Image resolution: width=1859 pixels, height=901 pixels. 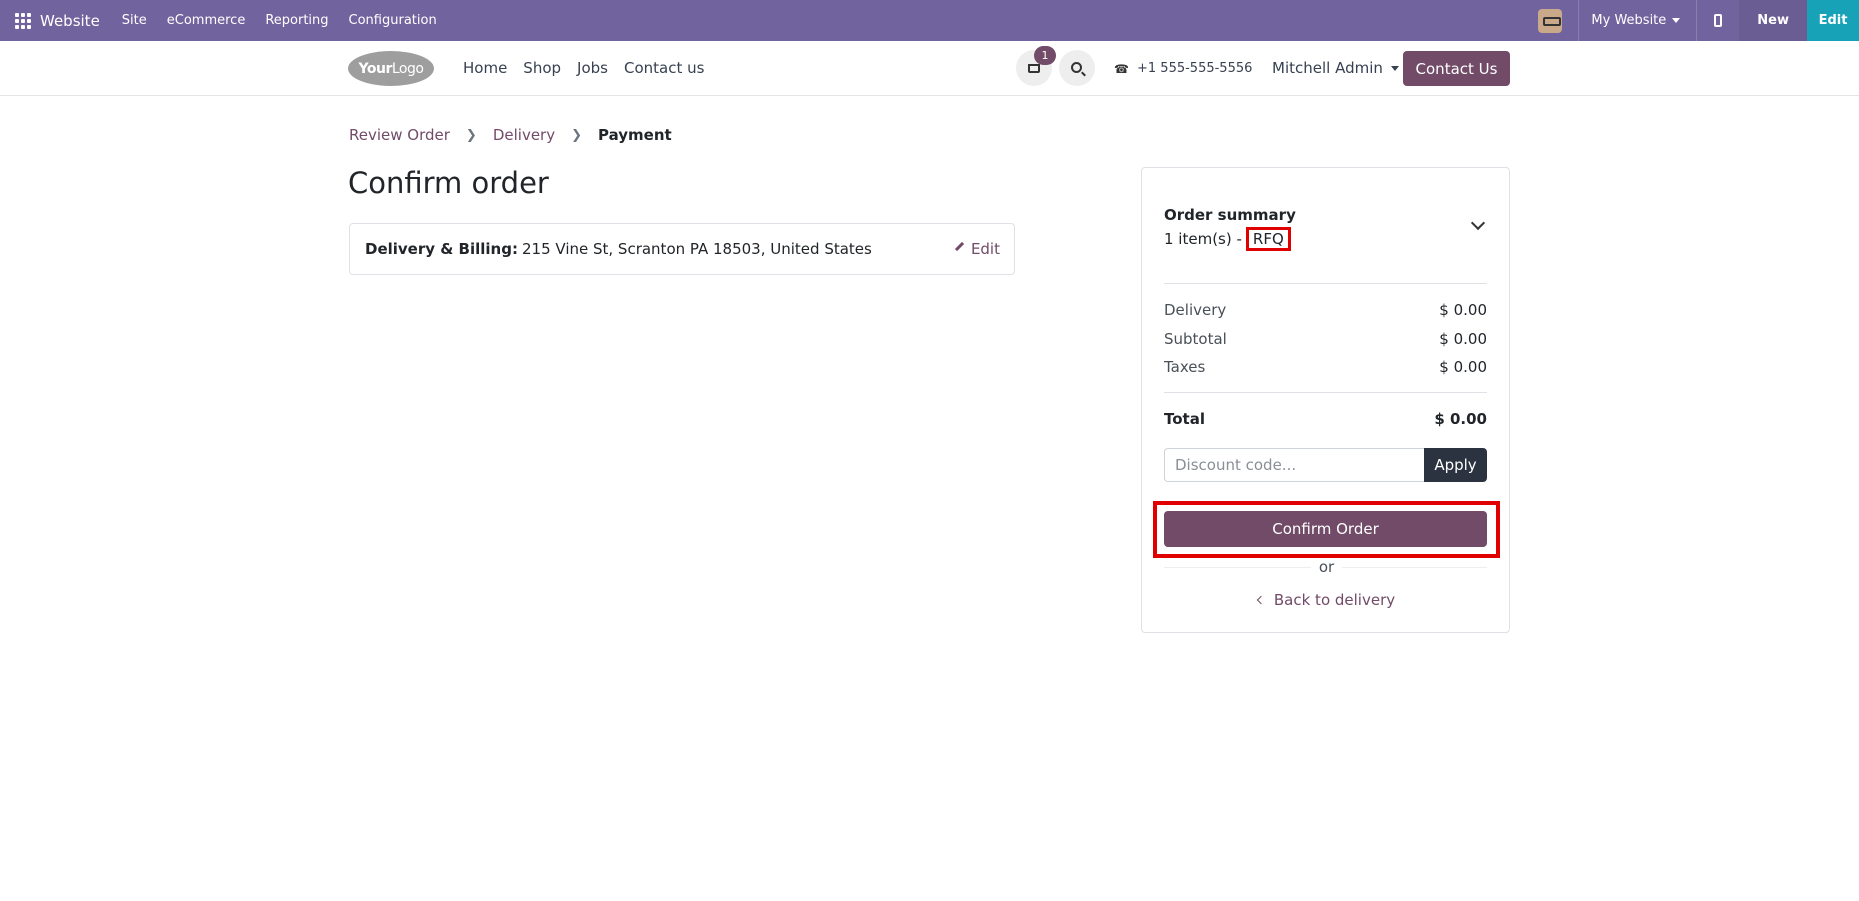 What do you see at coordinates (592, 68) in the screenshot?
I see `nav-jobs: Jobs` at bounding box center [592, 68].